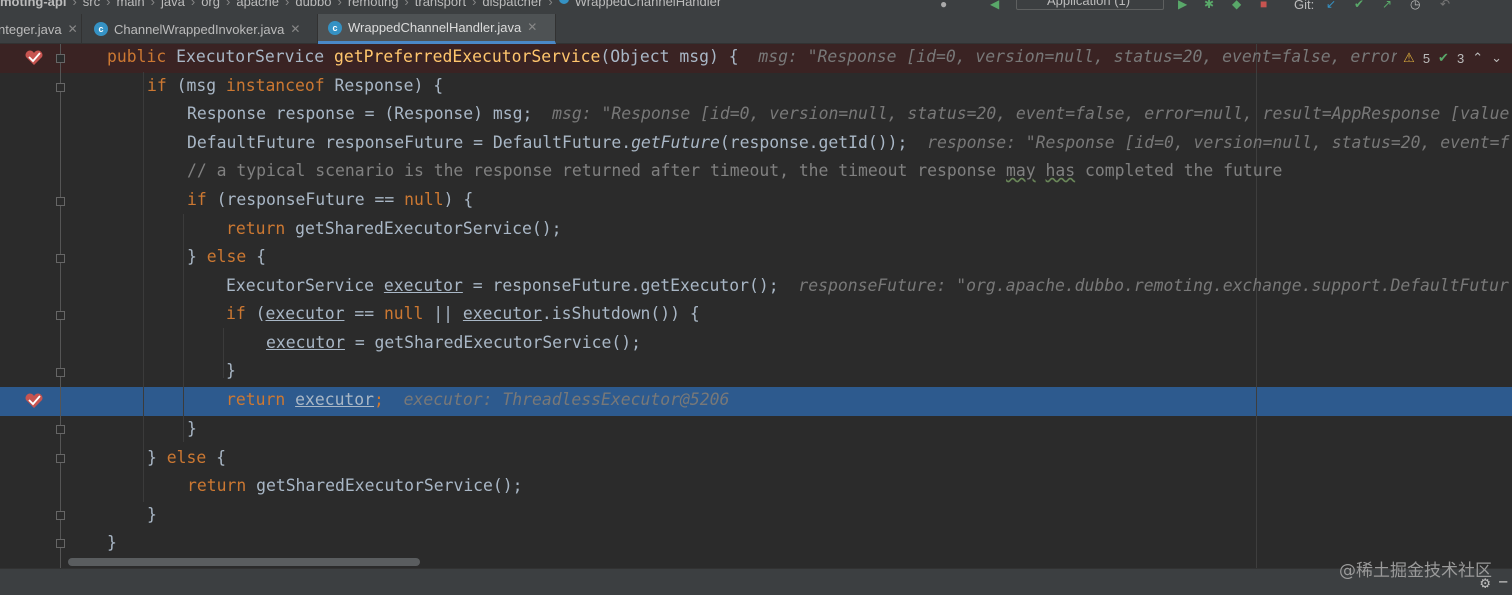 This screenshot has height=595, width=1512. Describe the element at coordinates (384, 485) in the screenshot. I see `code-text: getSharedExecutorService();` at that location.